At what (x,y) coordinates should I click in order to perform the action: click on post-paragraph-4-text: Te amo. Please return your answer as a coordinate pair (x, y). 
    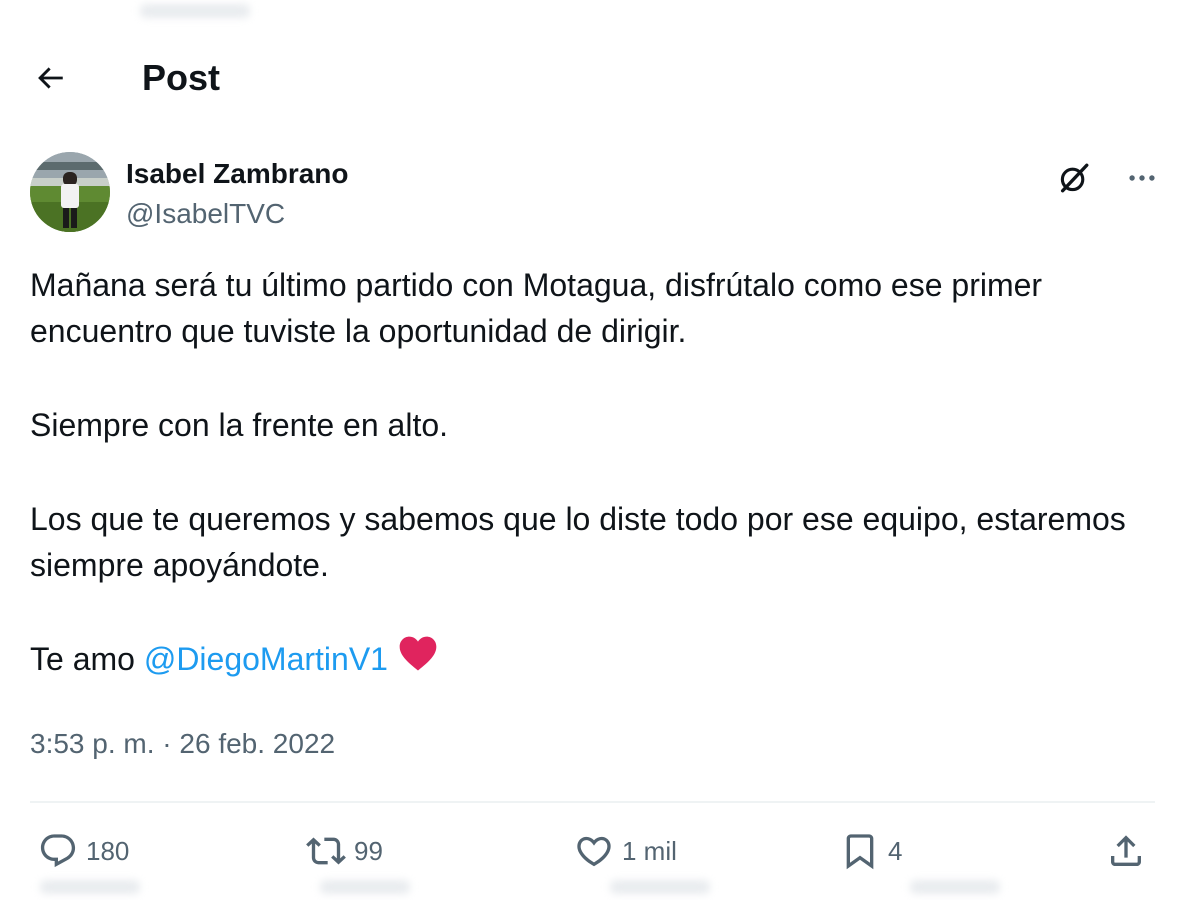
    Looking at the image, I should click on (87, 659).